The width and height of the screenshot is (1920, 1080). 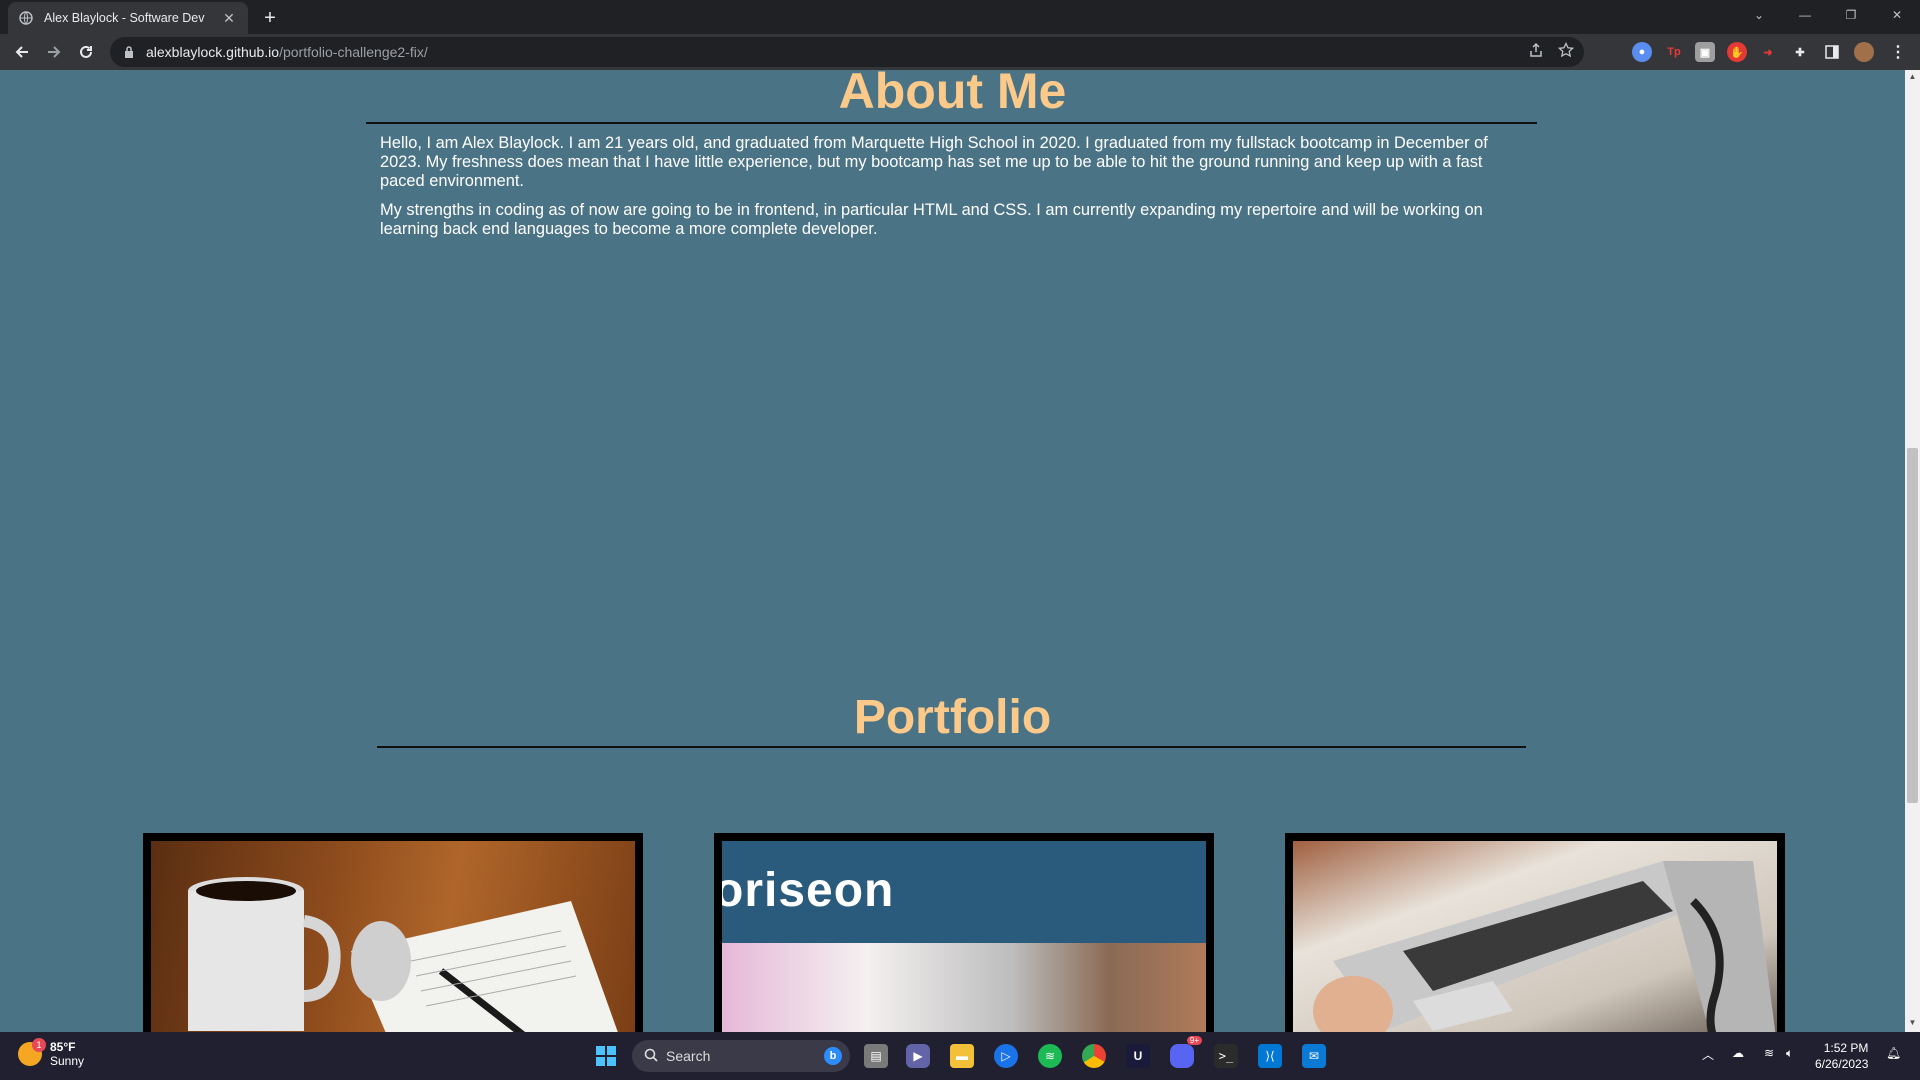 What do you see at coordinates (688, 1056) in the screenshot?
I see `search-label: Search` at bounding box center [688, 1056].